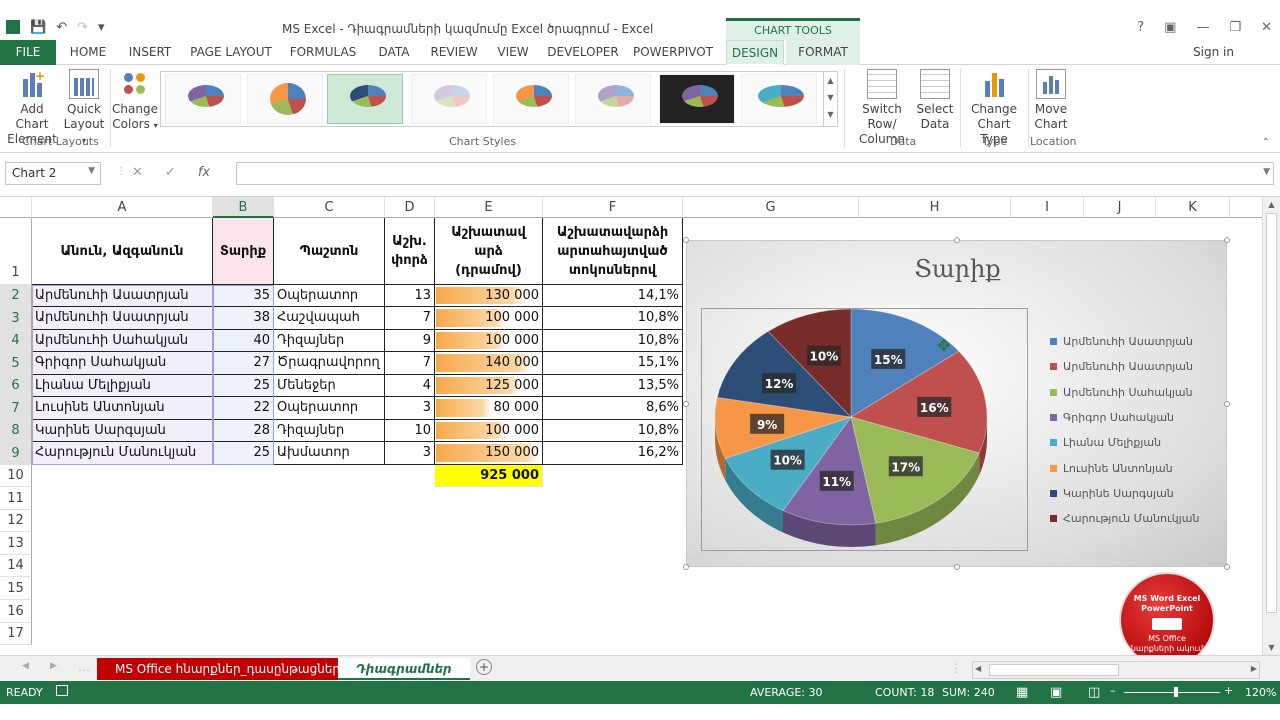  I want to click on row-header: 13, so click(16, 543).